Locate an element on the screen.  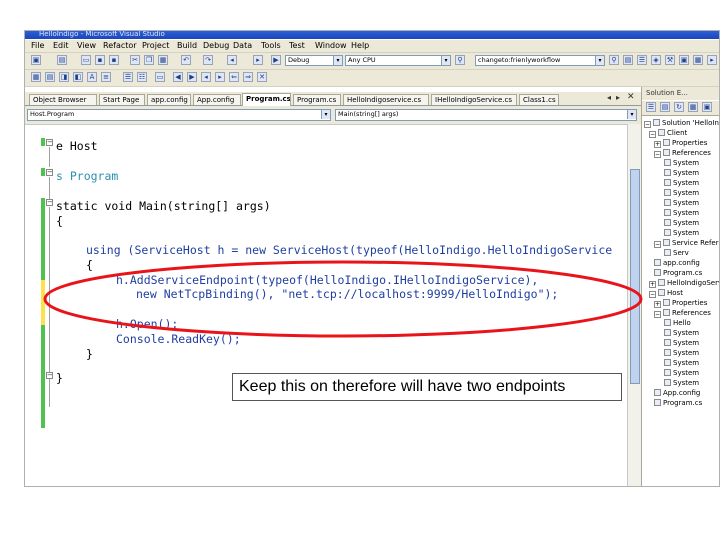
highlight-ellipse is located at coordinates (343, 299).